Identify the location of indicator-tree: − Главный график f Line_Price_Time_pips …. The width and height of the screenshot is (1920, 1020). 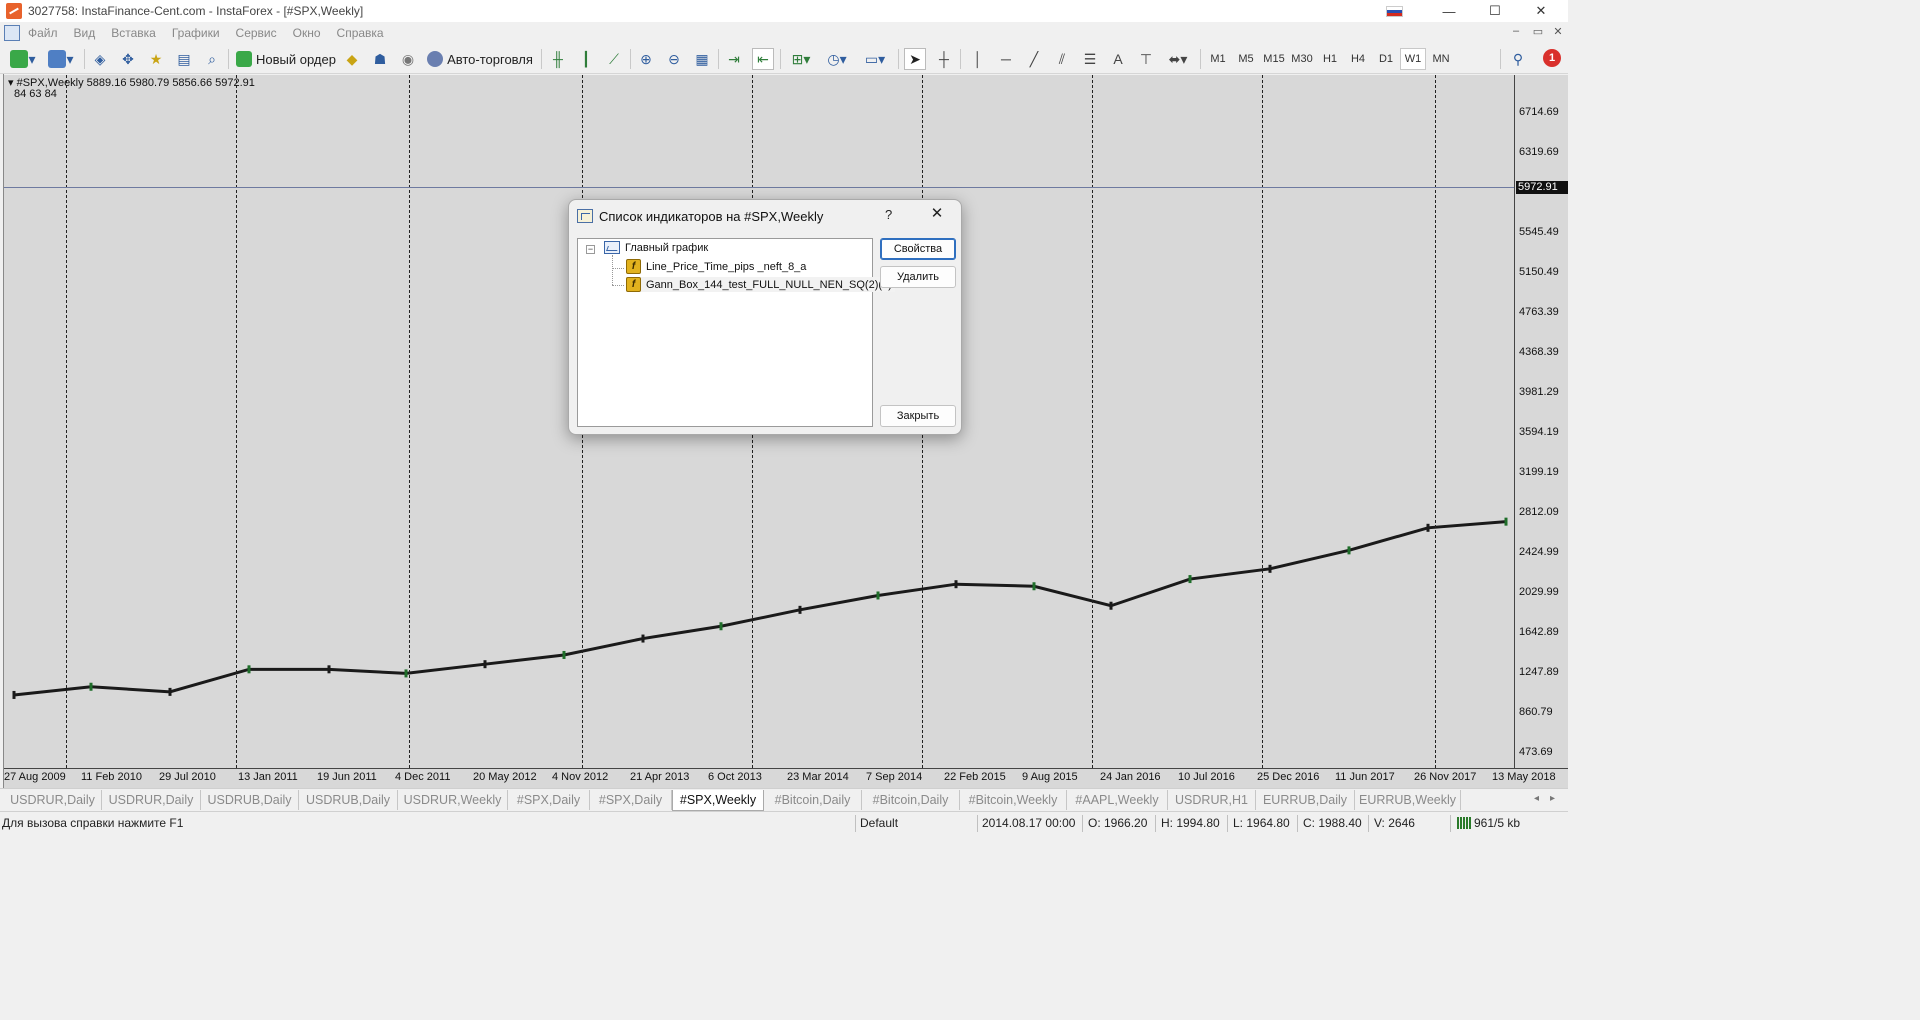
(736, 332).